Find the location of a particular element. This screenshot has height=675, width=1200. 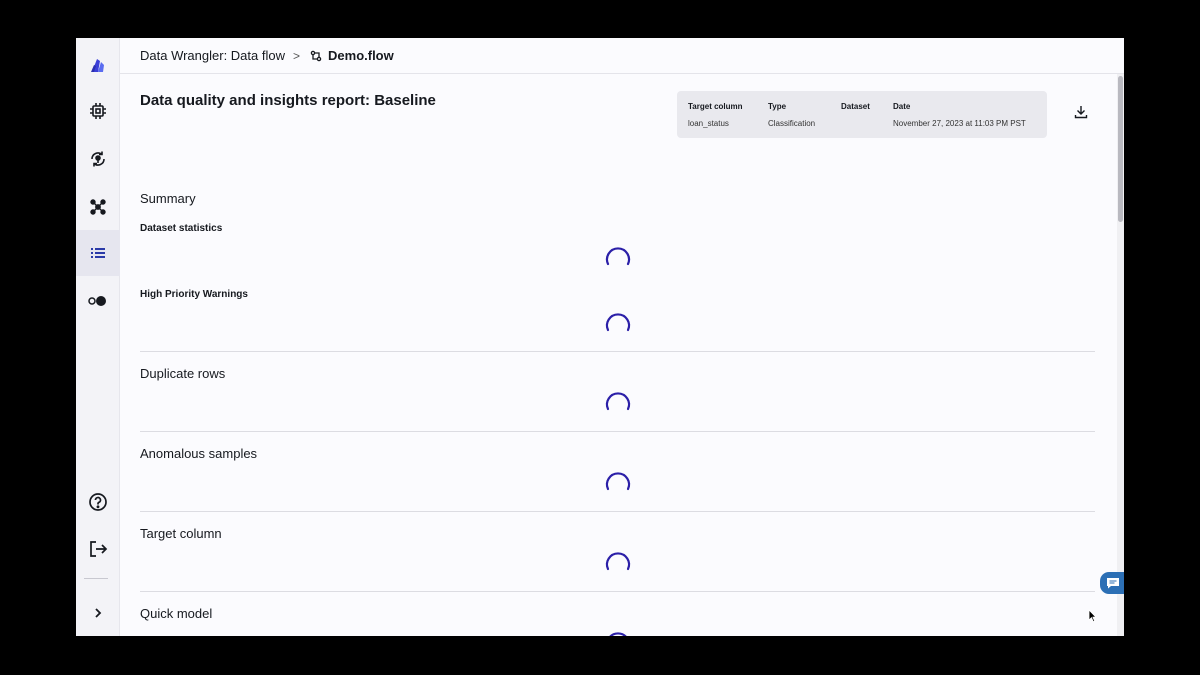

mouse-cursor-icon is located at coordinates (1092, 616).